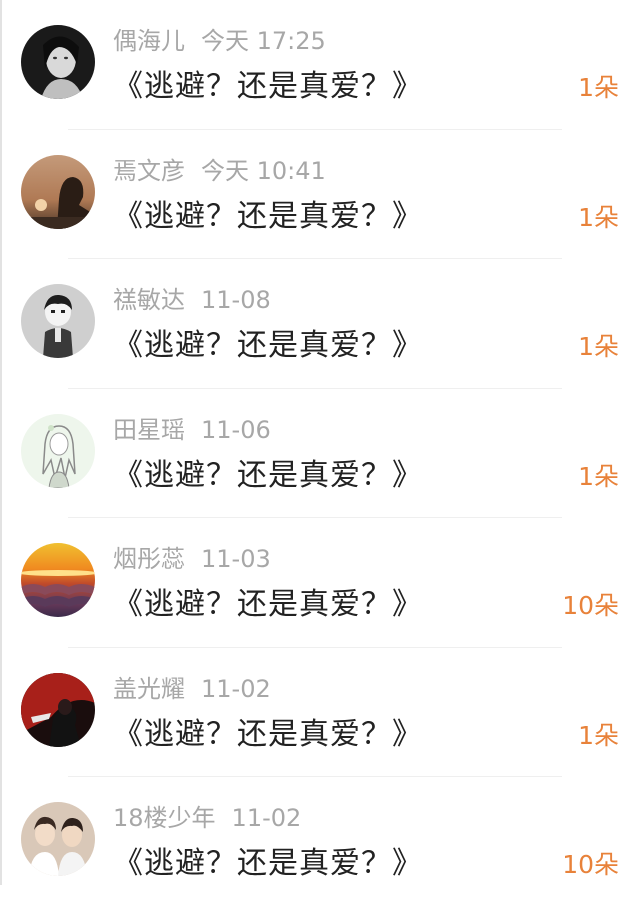 The image size is (640, 907). What do you see at coordinates (149, 559) in the screenshot?
I see `username: 烟彤蕊` at bounding box center [149, 559].